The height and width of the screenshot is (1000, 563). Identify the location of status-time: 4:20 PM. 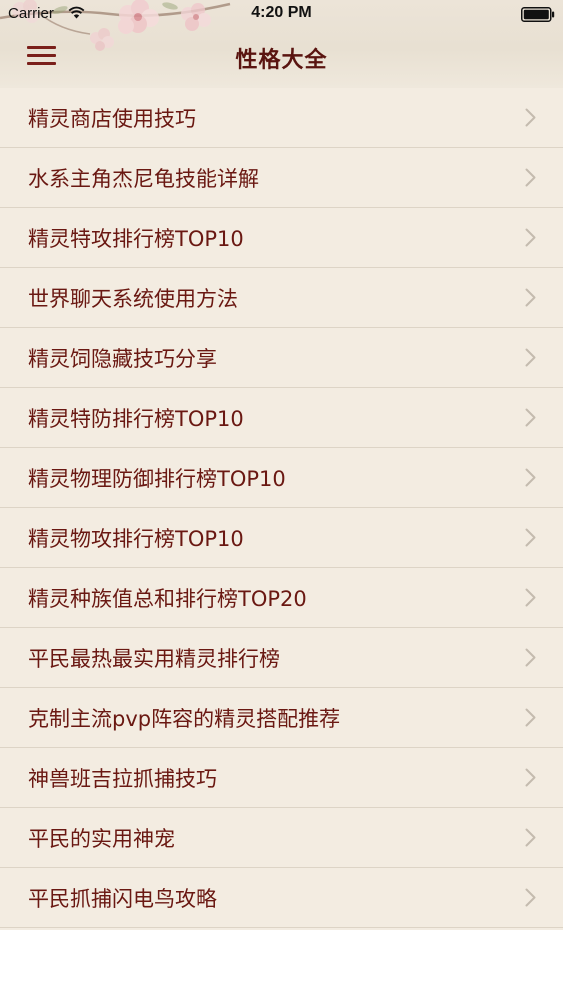
(281, 12).